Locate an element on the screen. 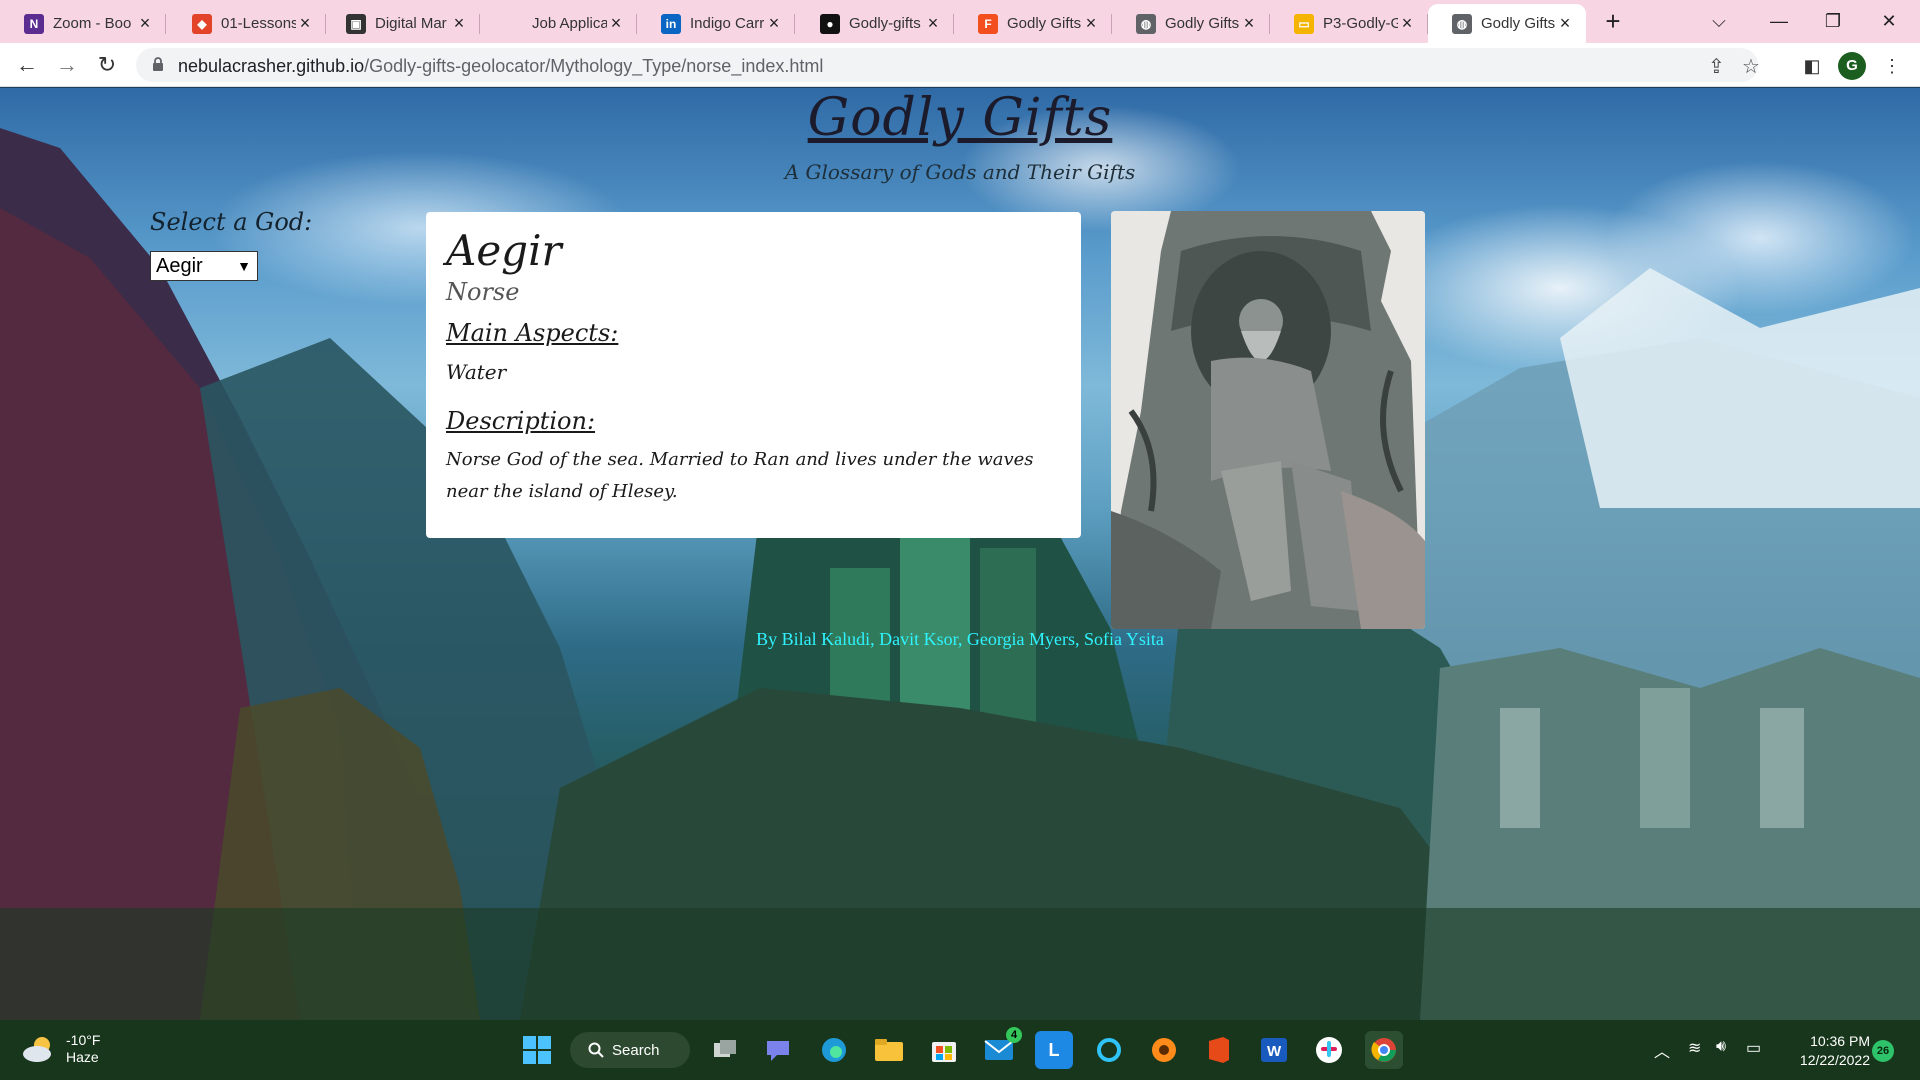  search-icon is located at coordinates (596, 1050).